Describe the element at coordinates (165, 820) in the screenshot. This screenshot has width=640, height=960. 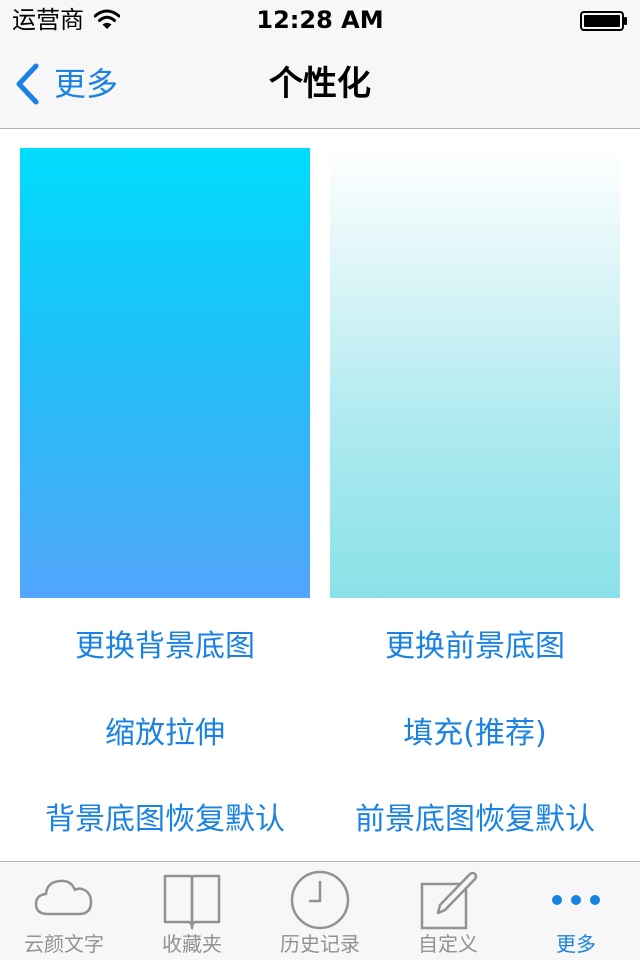
I see `reset-background-button: 背景底图恢复默认` at that location.